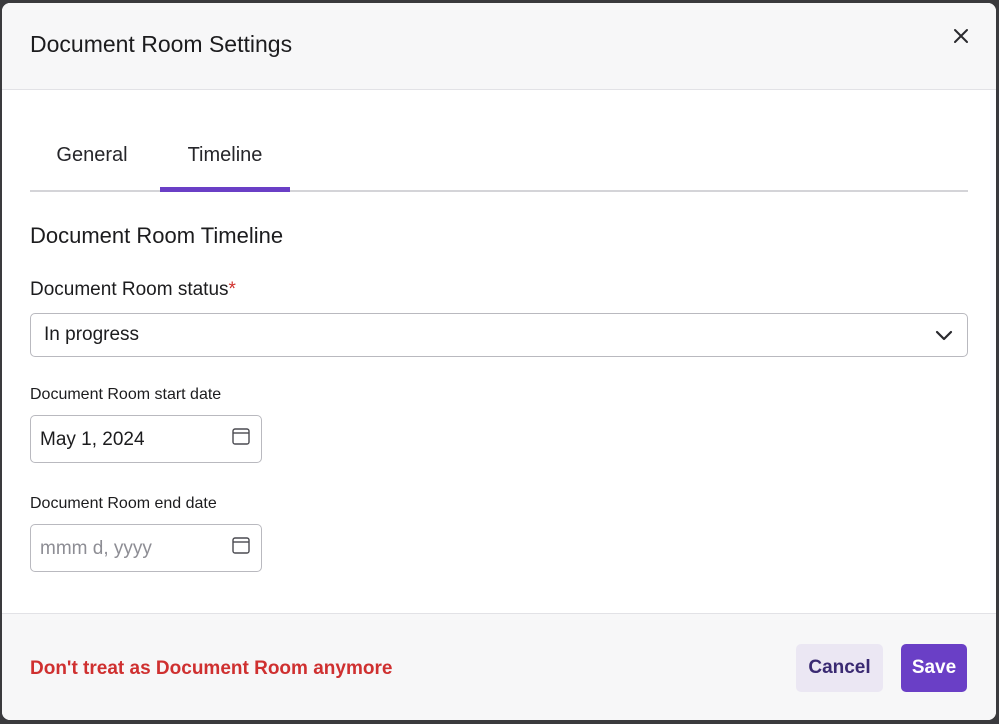  I want to click on modal-title: Document Room Settings, so click(161, 44).